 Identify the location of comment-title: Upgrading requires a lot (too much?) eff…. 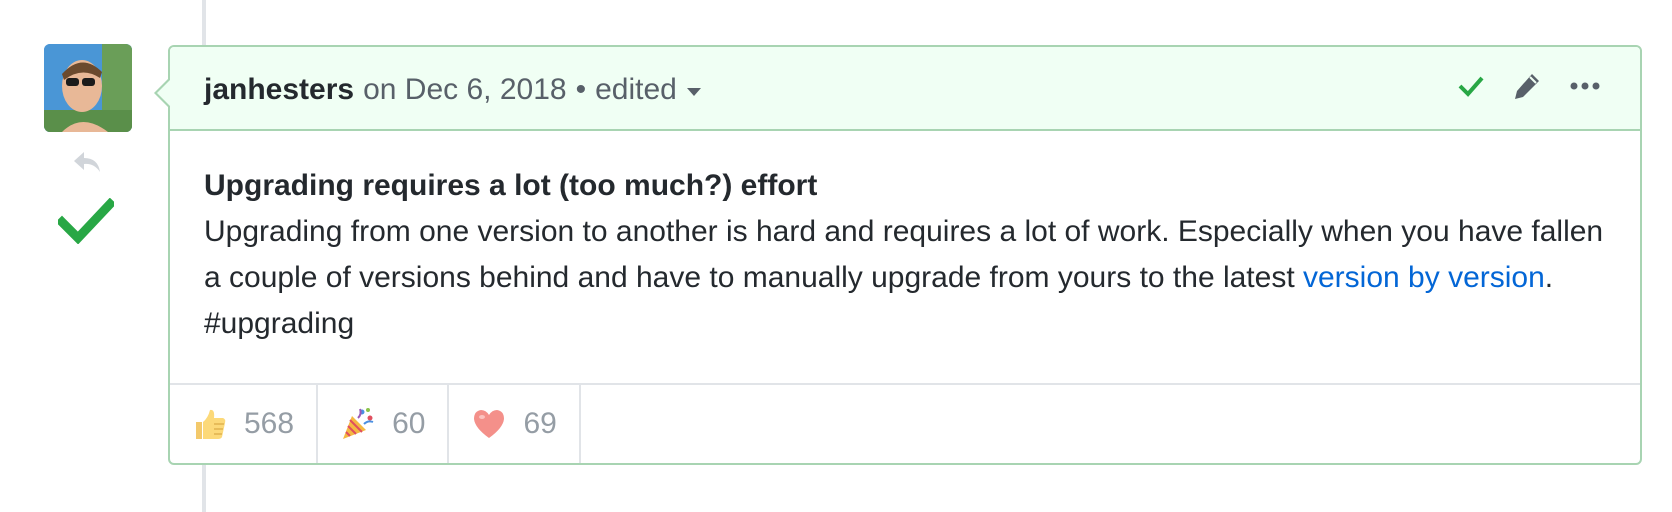
(511, 185).